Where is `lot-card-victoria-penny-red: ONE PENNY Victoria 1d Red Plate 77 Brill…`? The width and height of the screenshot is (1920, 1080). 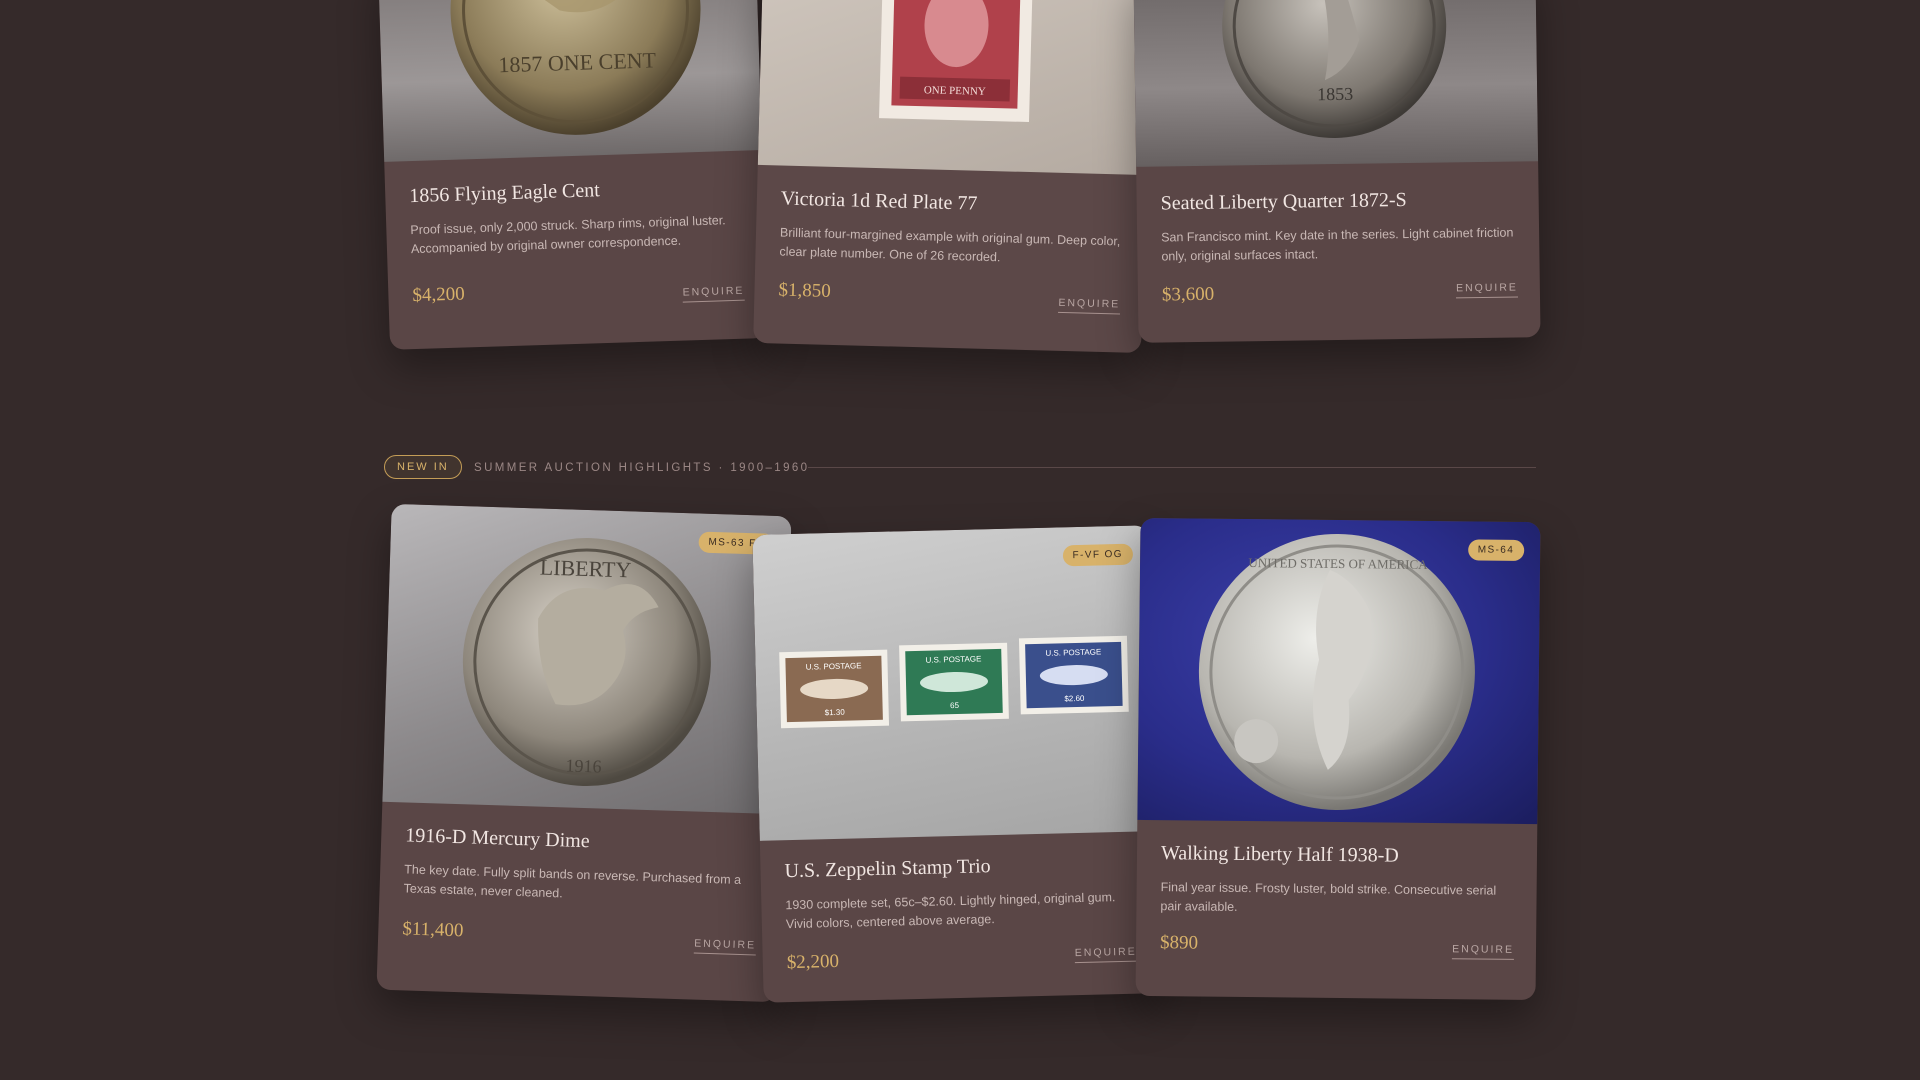 lot-card-victoria-penny-red: ONE PENNY Victoria 1d Red Plate 77 Brill… is located at coordinates (952, 177).